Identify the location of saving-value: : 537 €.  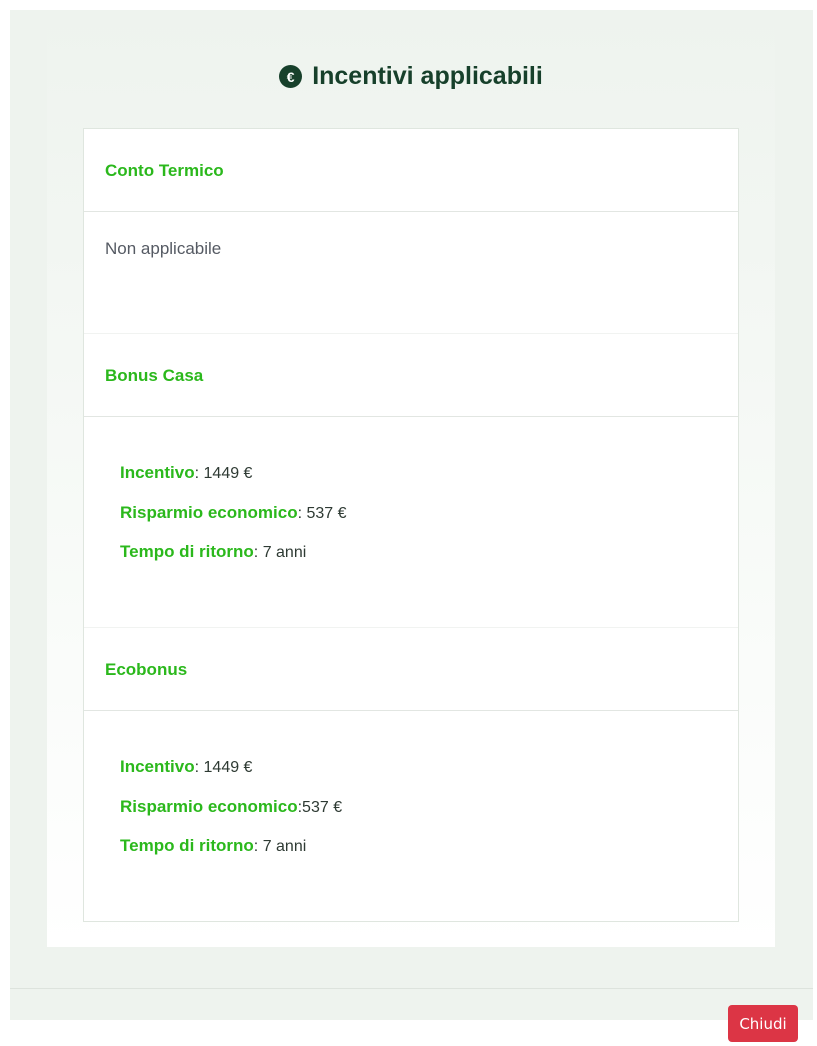
(322, 513).